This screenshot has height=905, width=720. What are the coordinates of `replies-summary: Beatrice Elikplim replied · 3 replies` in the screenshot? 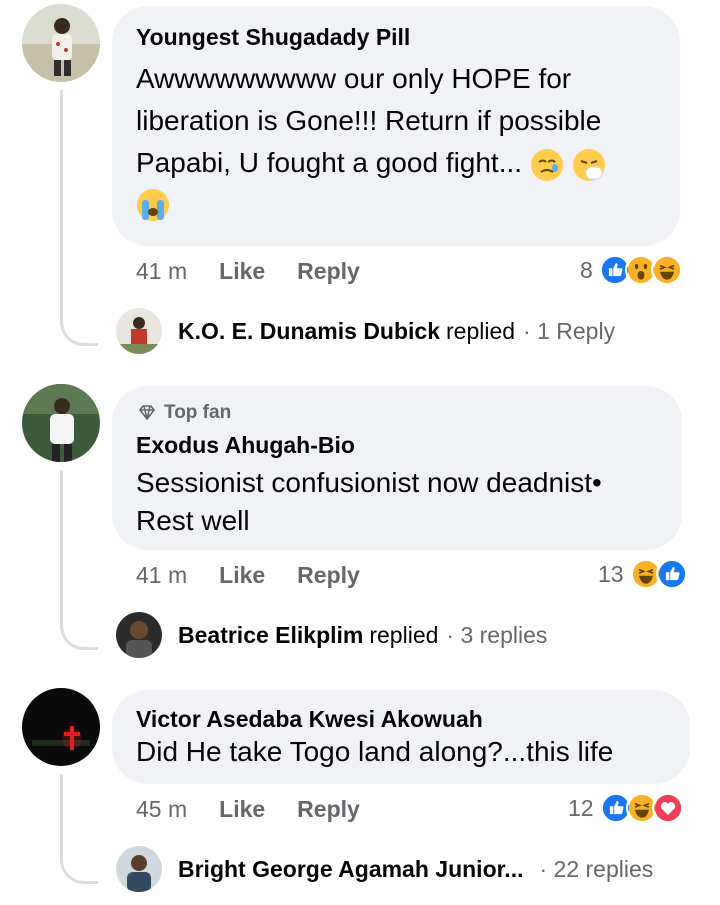 It's located at (362, 635).